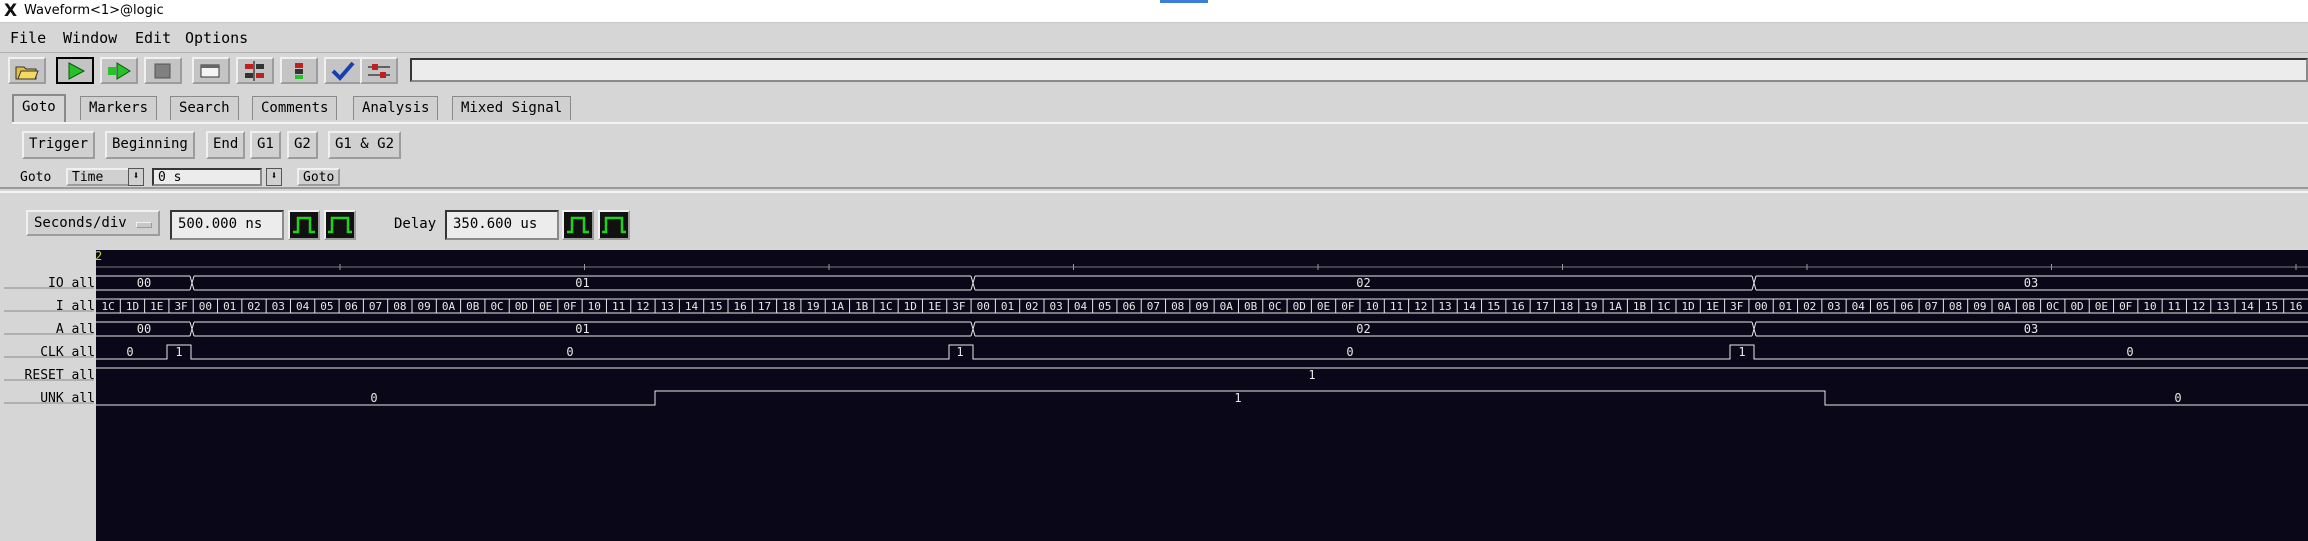 Image resolution: width=2308 pixels, height=541 pixels. What do you see at coordinates (1359, 70) in the screenshot?
I see `toolbar-status-field` at bounding box center [1359, 70].